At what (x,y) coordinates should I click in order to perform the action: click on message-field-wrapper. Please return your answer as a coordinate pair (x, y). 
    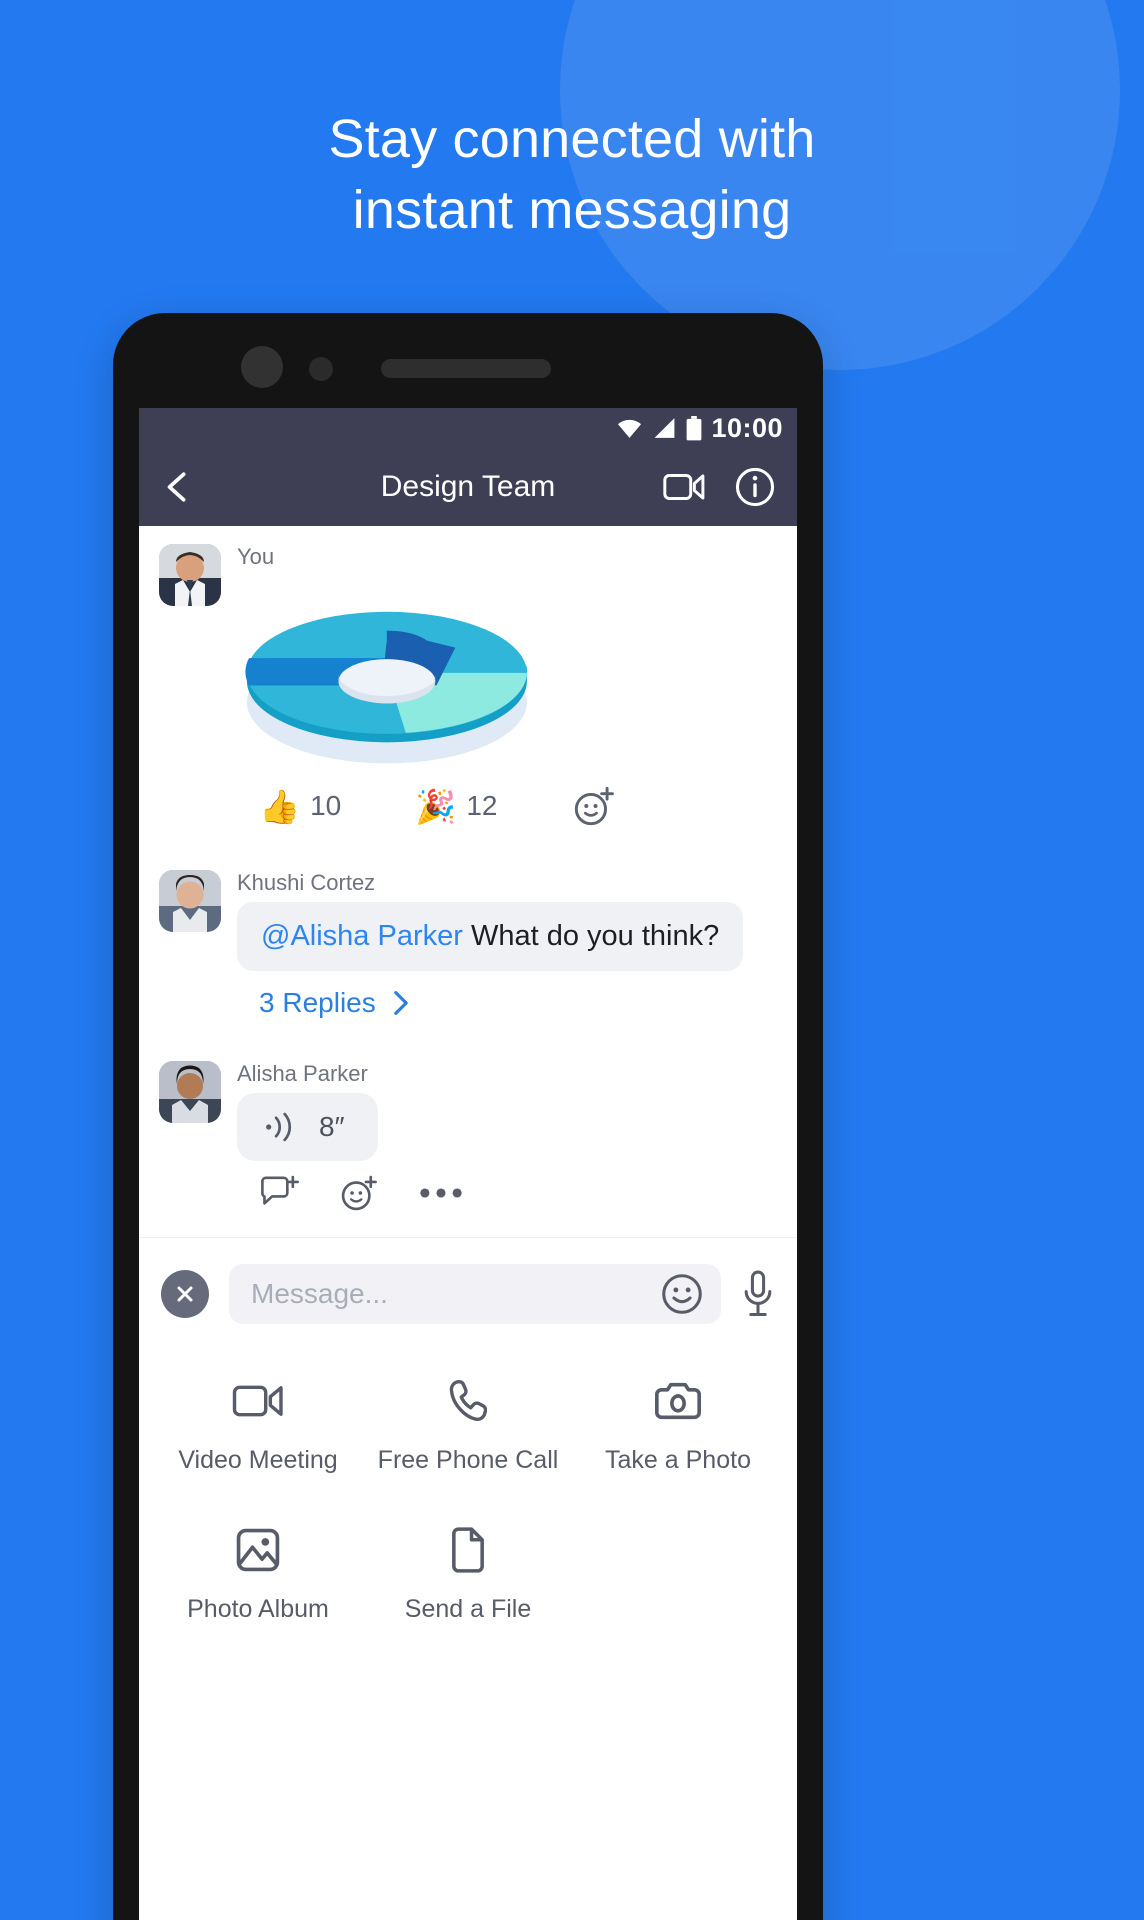
    Looking at the image, I should click on (475, 1293).